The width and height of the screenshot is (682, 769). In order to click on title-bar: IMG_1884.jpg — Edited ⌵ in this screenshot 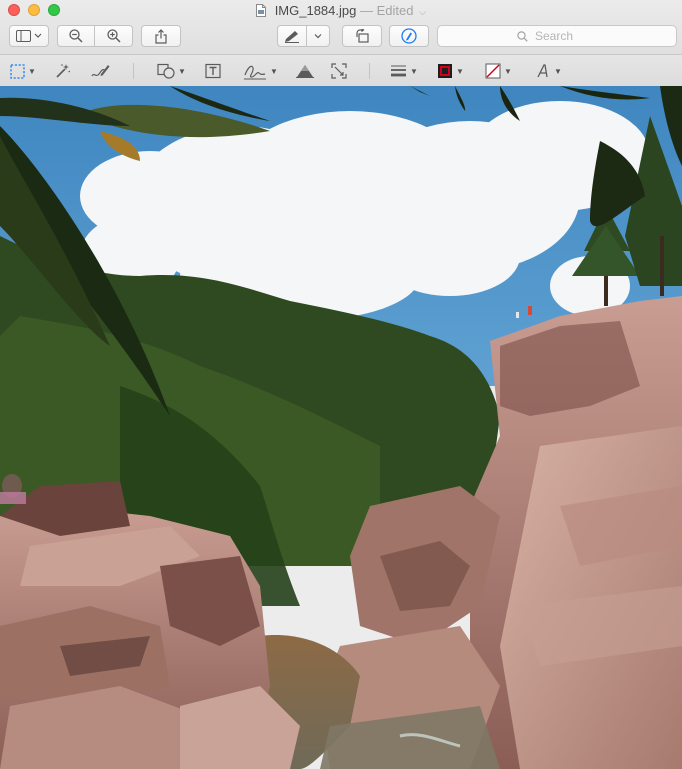, I will do `click(341, 11)`.